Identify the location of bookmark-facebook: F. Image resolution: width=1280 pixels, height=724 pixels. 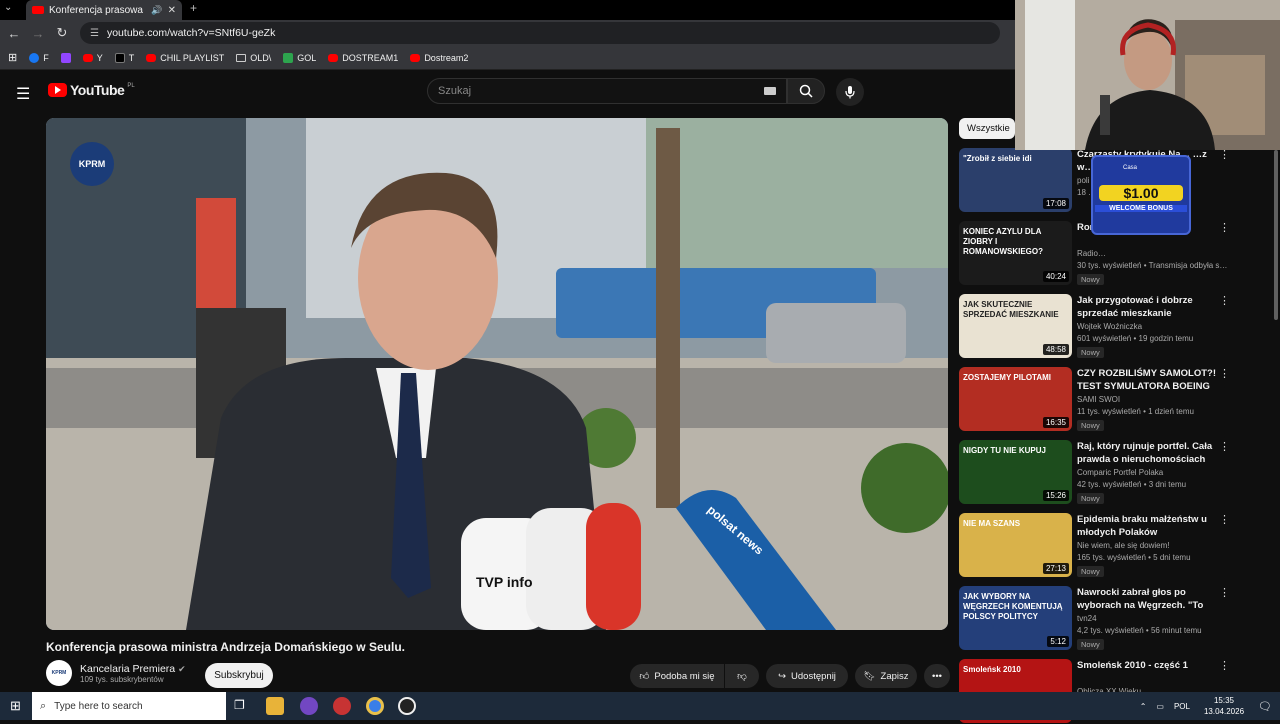
(39, 57).